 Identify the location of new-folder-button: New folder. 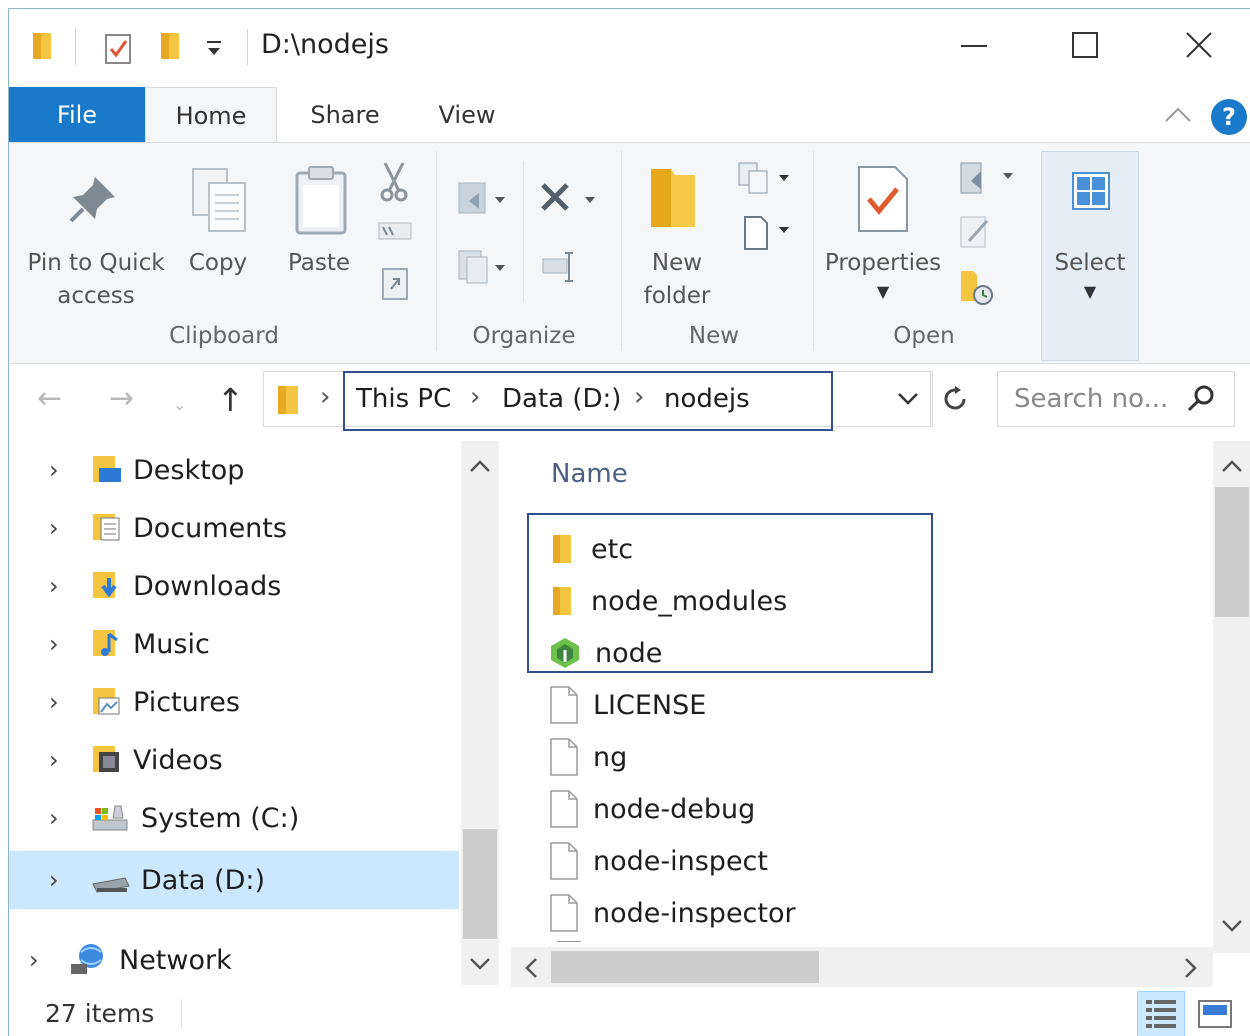
(677, 280).